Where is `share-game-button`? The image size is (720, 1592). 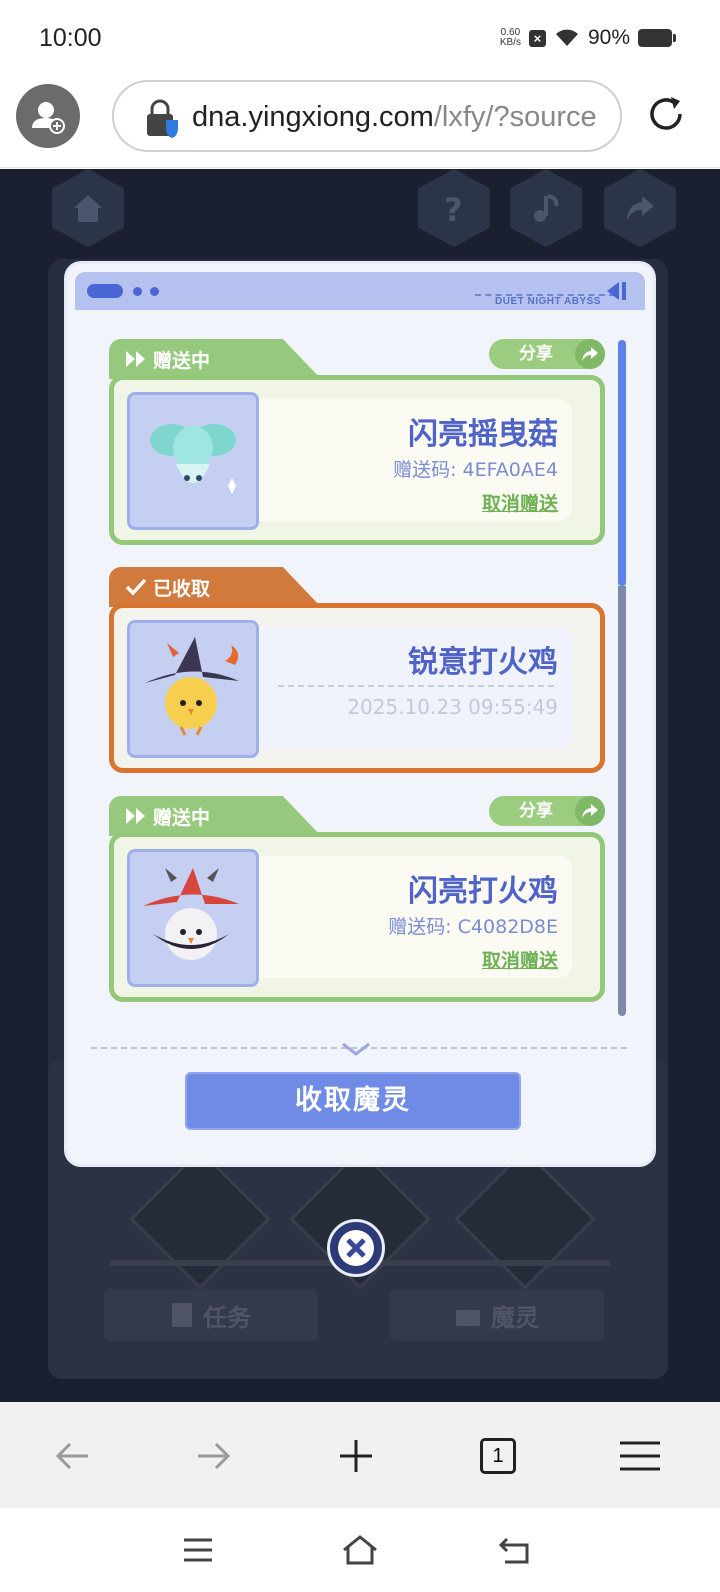
share-game-button is located at coordinates (640, 208).